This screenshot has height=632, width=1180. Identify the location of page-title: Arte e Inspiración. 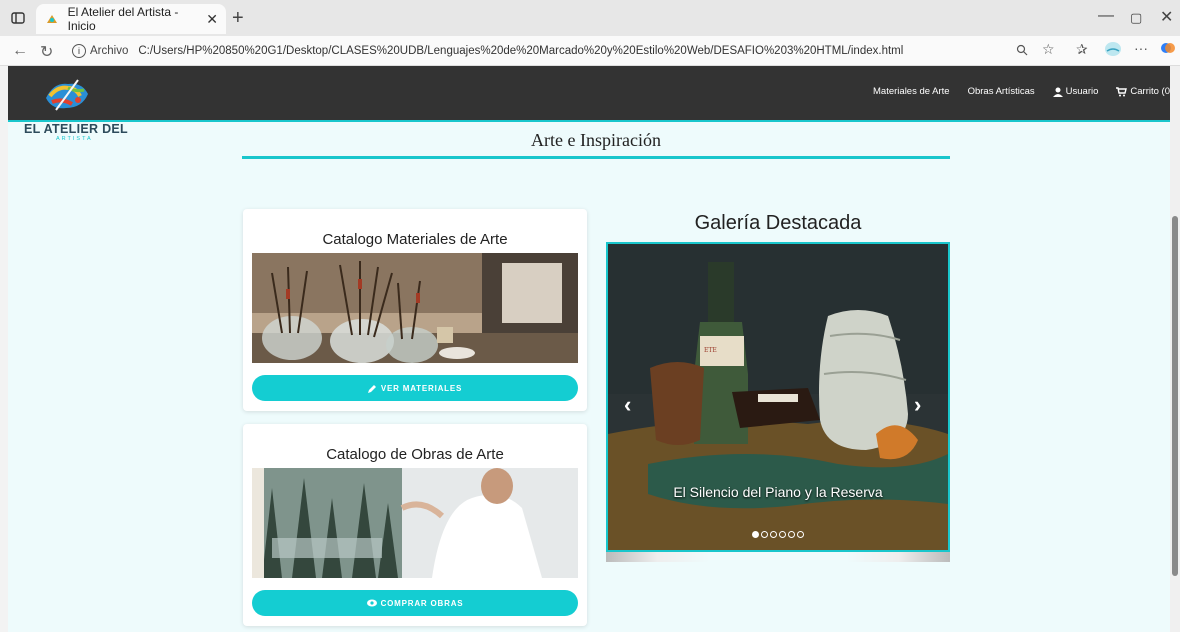
(596, 140).